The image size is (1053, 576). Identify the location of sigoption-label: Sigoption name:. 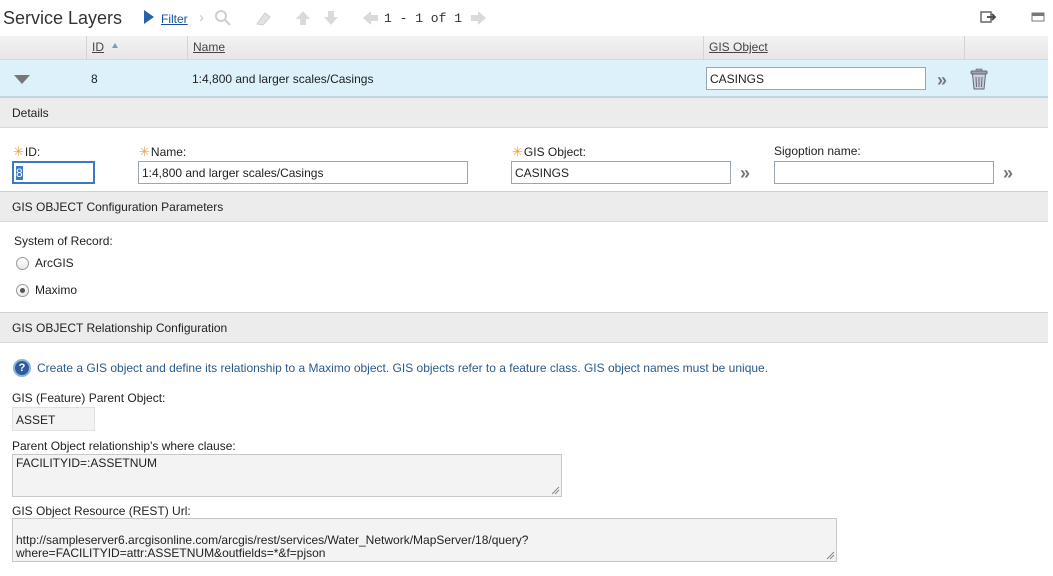
(817, 151).